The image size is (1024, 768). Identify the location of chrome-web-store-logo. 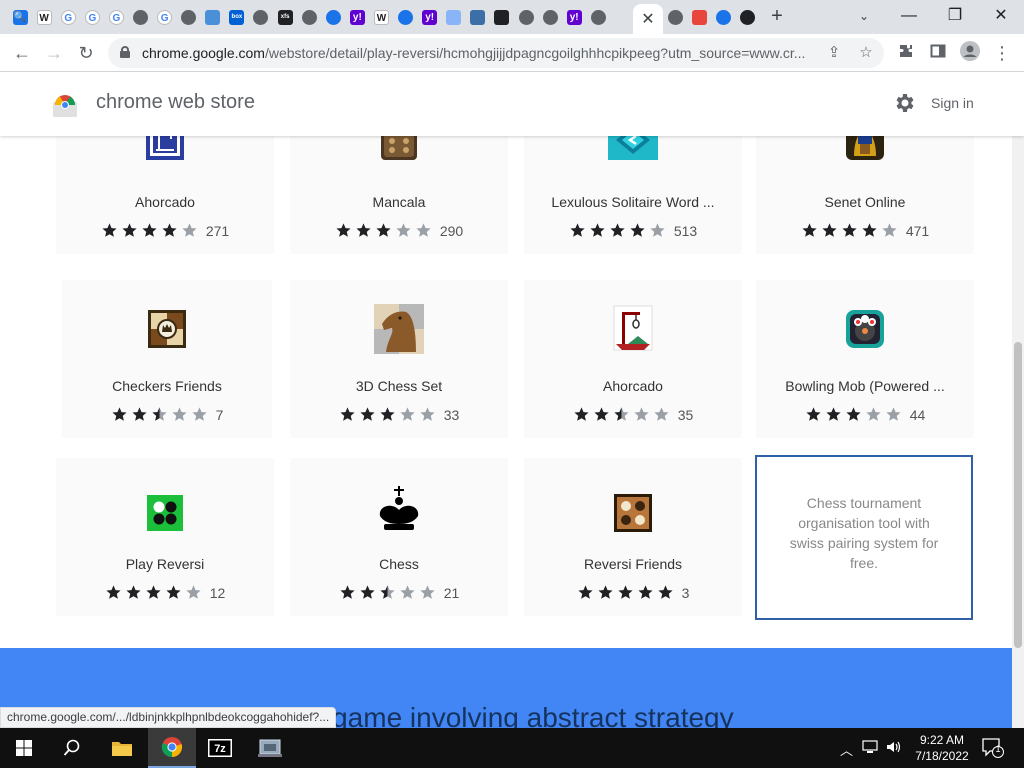
(65, 105).